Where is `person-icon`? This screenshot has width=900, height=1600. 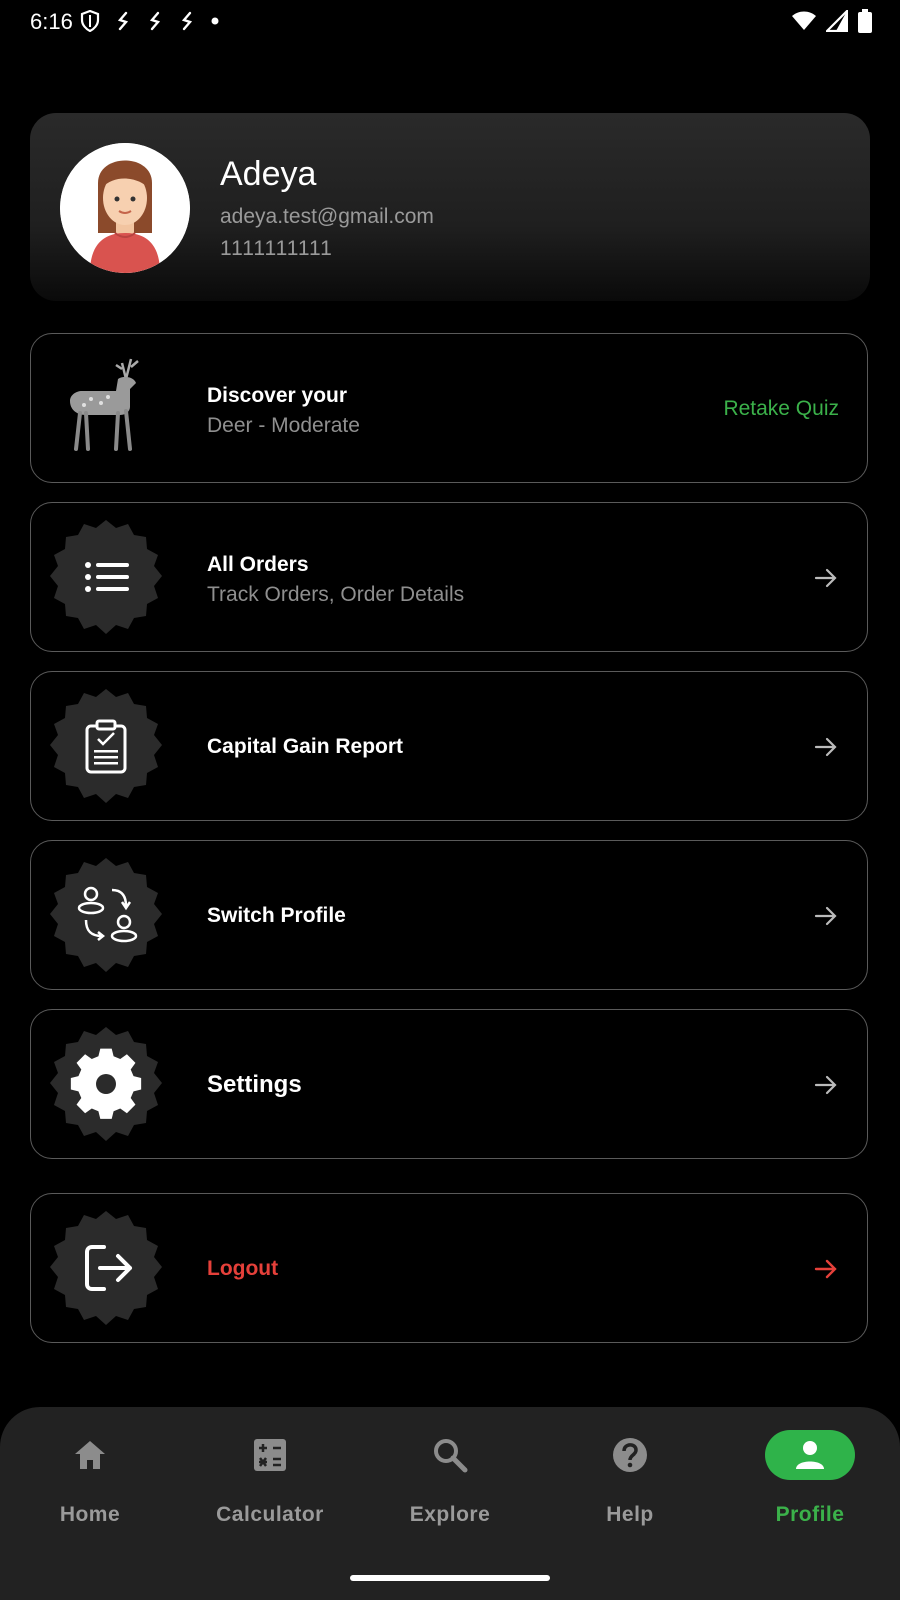 person-icon is located at coordinates (810, 1455).